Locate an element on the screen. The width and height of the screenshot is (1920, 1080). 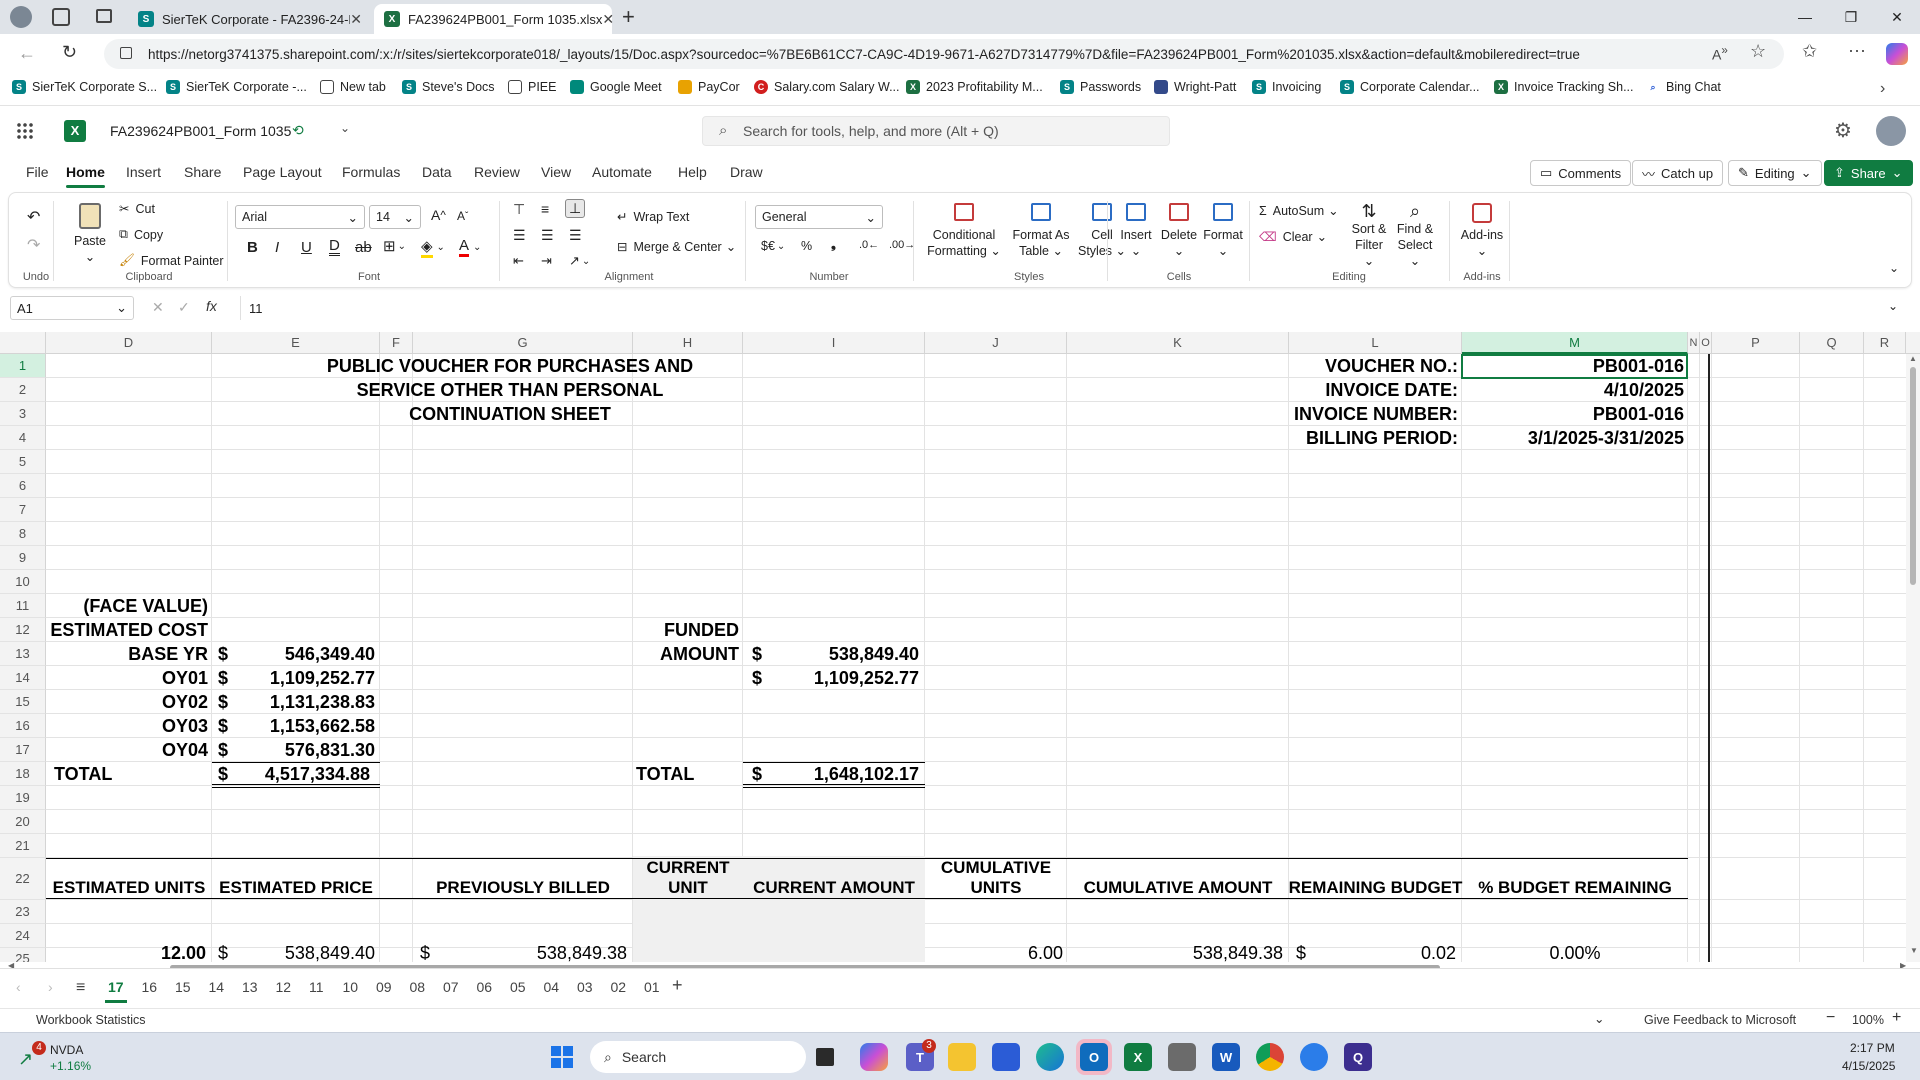
sheet-tab-04: 04 is located at coordinates (552, 987).